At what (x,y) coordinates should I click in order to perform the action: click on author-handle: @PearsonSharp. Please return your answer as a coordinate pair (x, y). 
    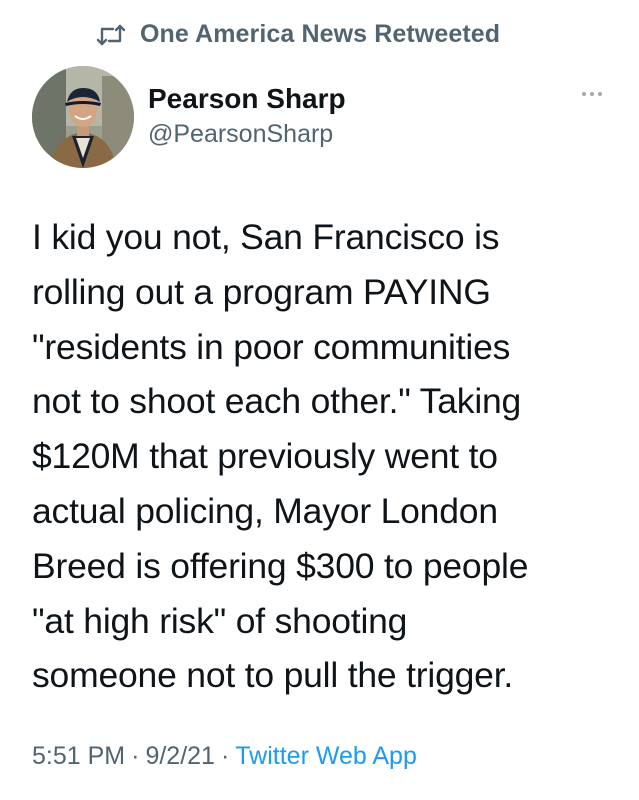
    Looking at the image, I should click on (247, 134).